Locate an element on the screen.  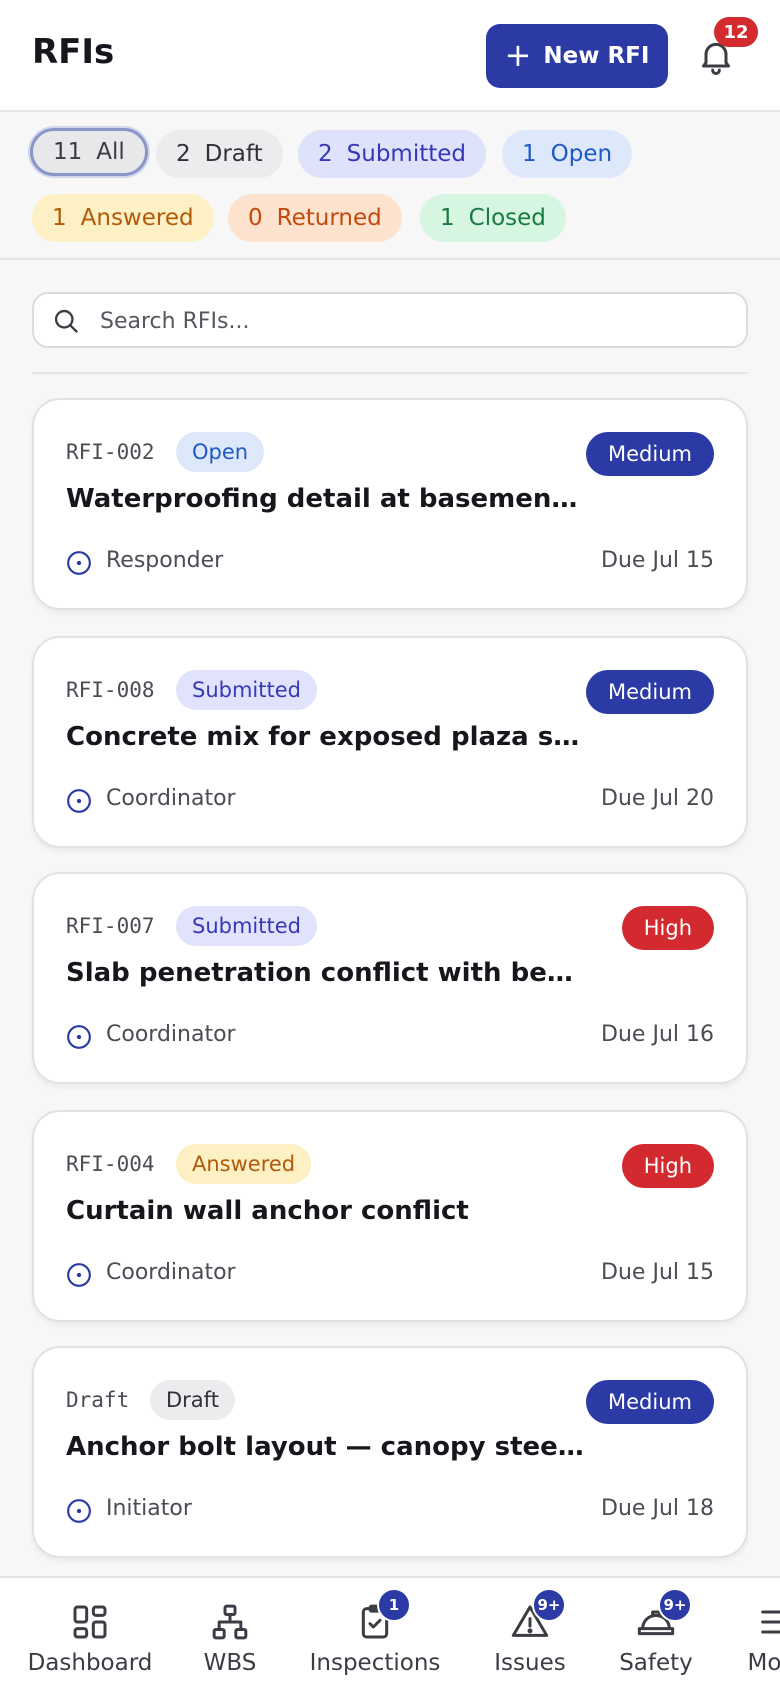
nav-label: Safety is located at coordinates (656, 1663).